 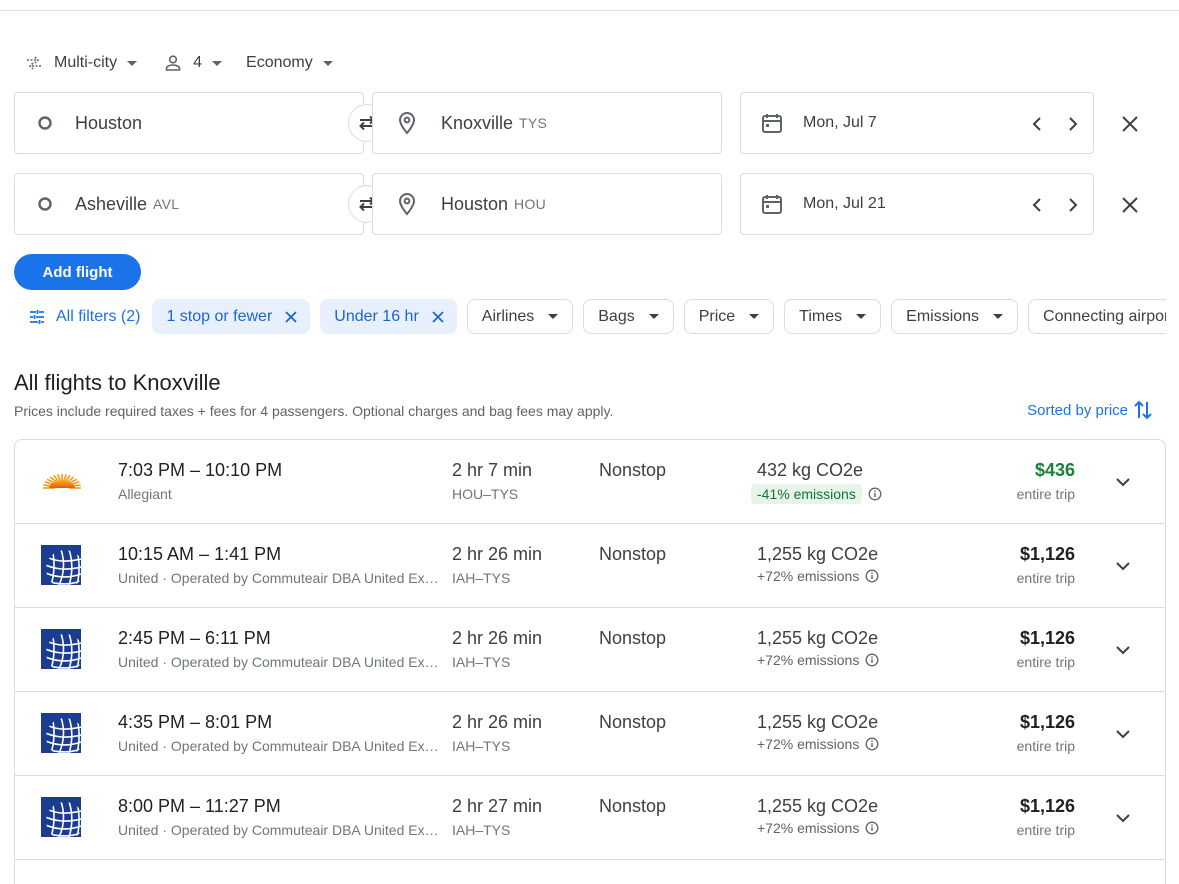 I want to click on chip-label: Price, so click(x=717, y=316).